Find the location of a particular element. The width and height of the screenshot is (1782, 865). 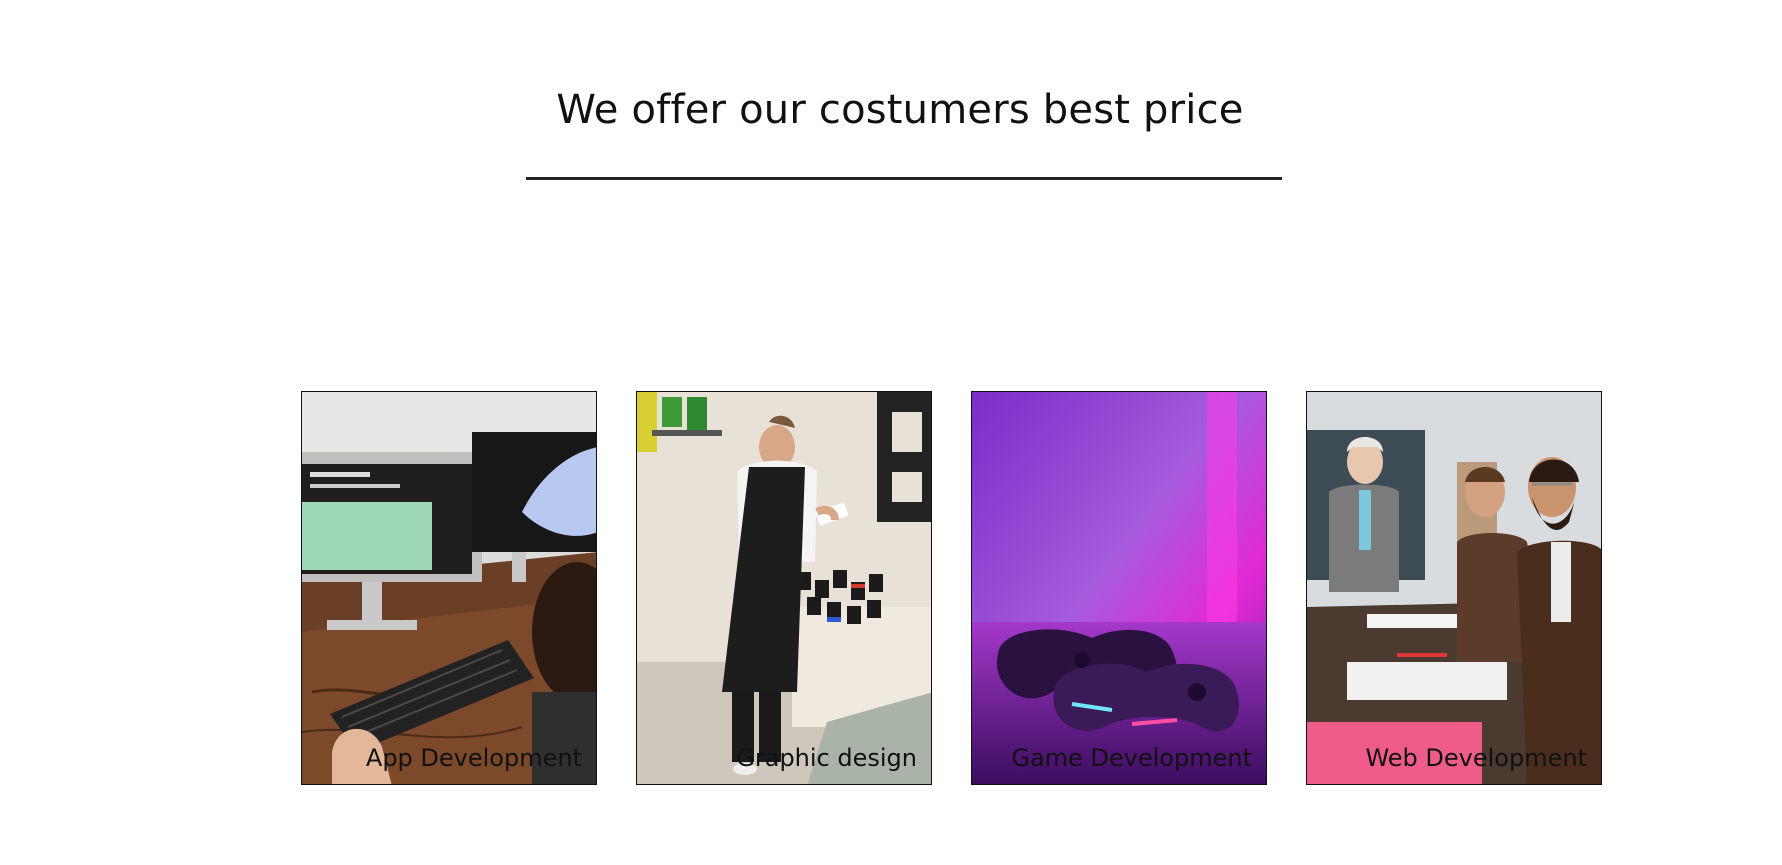

game-controllers-photo-icon is located at coordinates (1119, 588).